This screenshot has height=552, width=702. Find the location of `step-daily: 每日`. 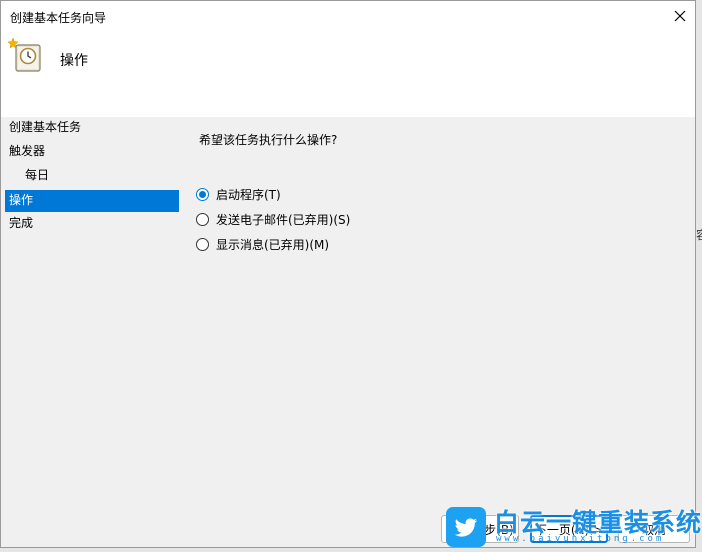

step-daily: 每日 is located at coordinates (92, 177).